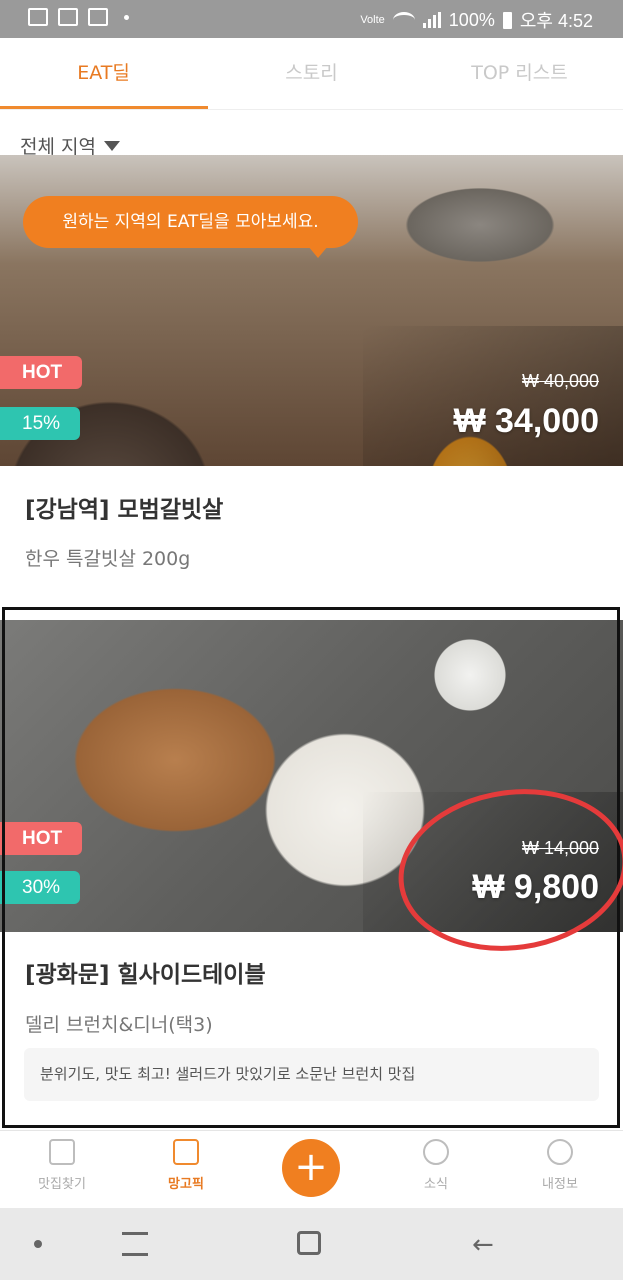 This screenshot has width=623, height=1280. Describe the element at coordinates (483, 1245) in the screenshot. I see `back-arrow-icon: ←` at that location.